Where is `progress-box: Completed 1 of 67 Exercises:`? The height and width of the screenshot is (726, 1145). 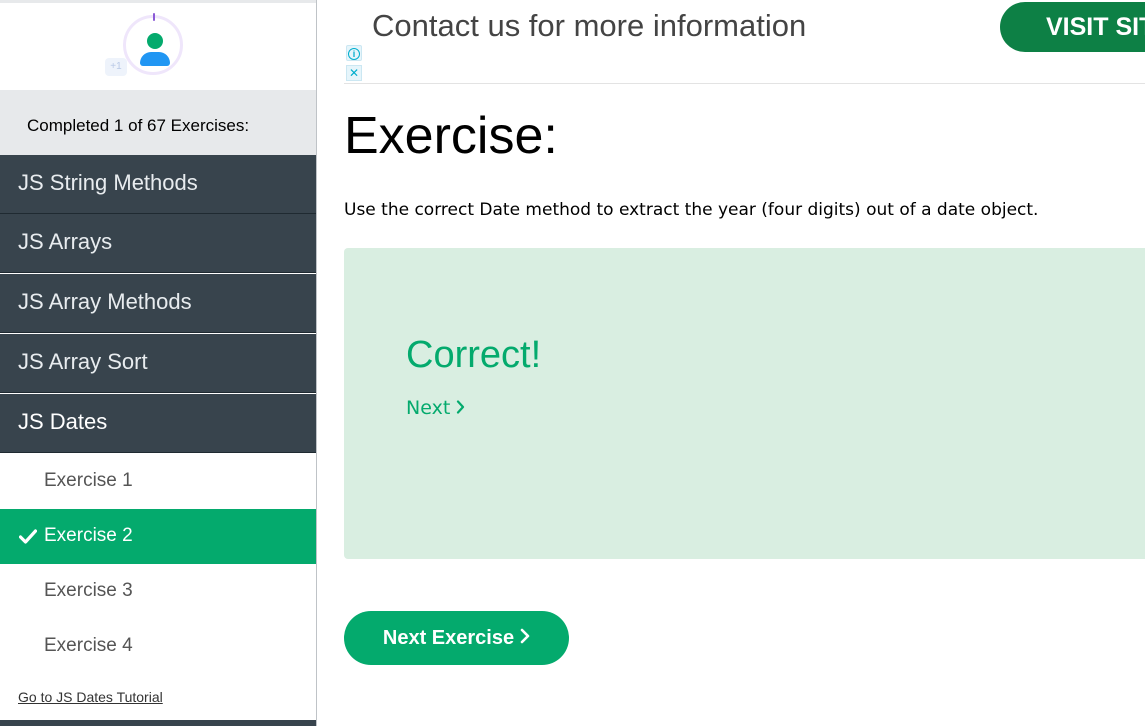 progress-box: Completed 1 of 67 Exercises: is located at coordinates (158, 122).